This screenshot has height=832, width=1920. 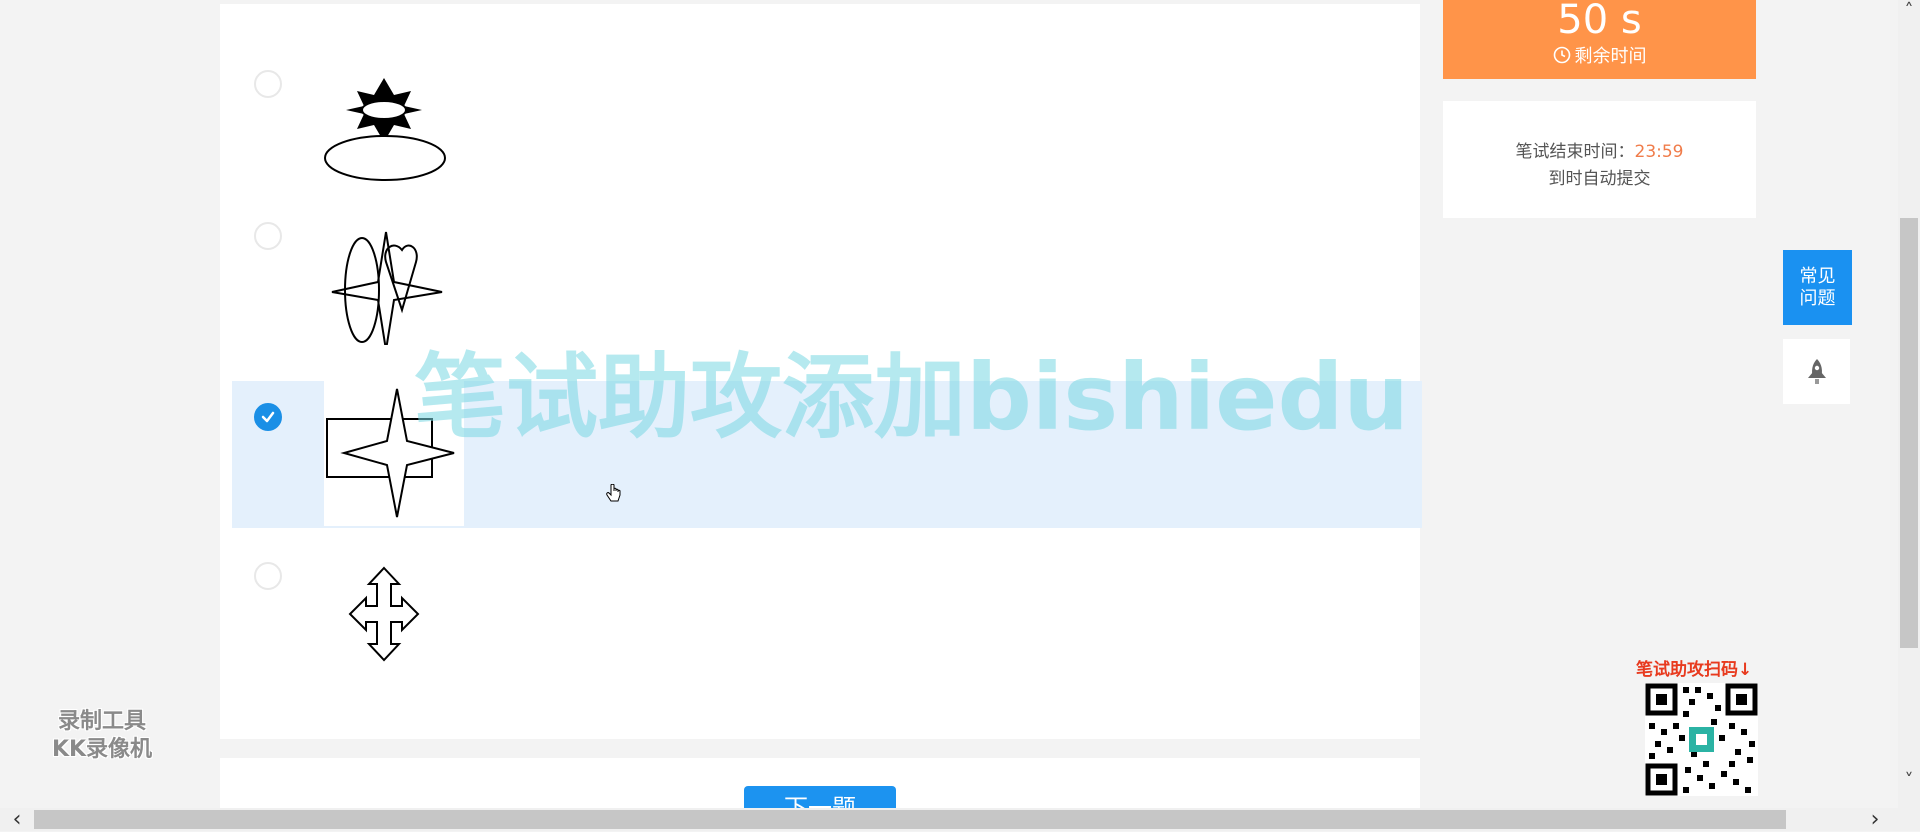 I want to click on option-a-radio, so click(x=268, y=84).